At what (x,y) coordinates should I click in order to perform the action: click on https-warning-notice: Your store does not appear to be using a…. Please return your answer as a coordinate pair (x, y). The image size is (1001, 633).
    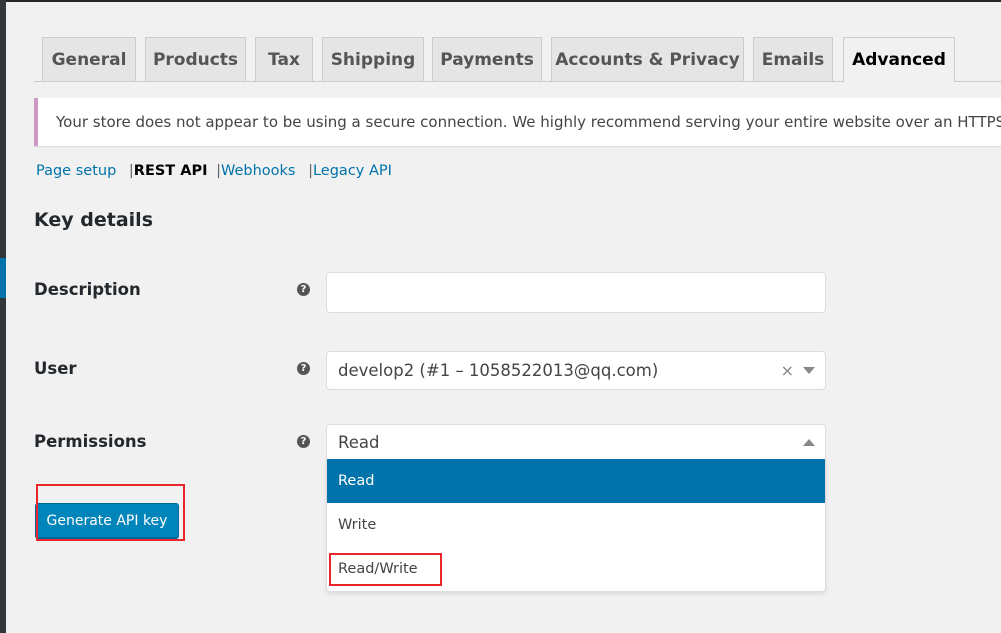
    Looking at the image, I should click on (517, 122).